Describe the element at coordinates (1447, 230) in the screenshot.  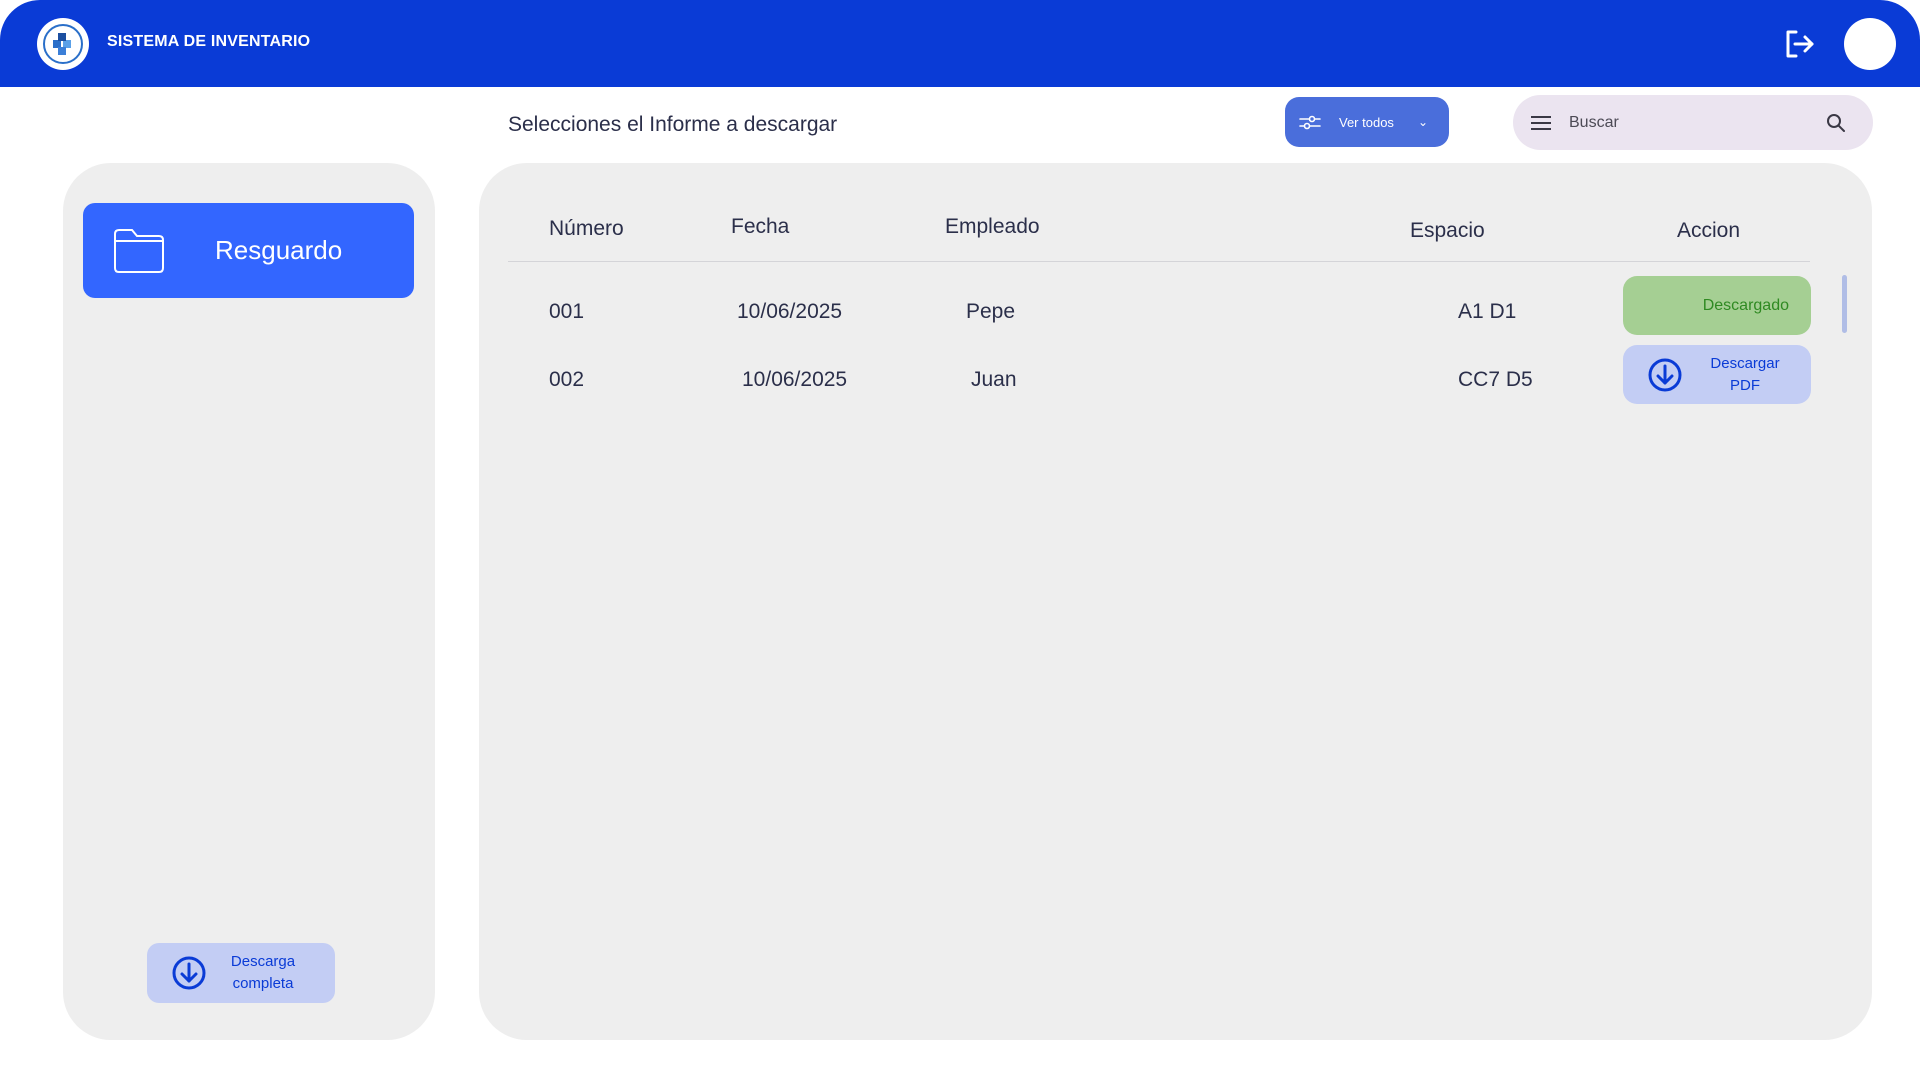
I see `column-header-espacio: Espacio` at that location.